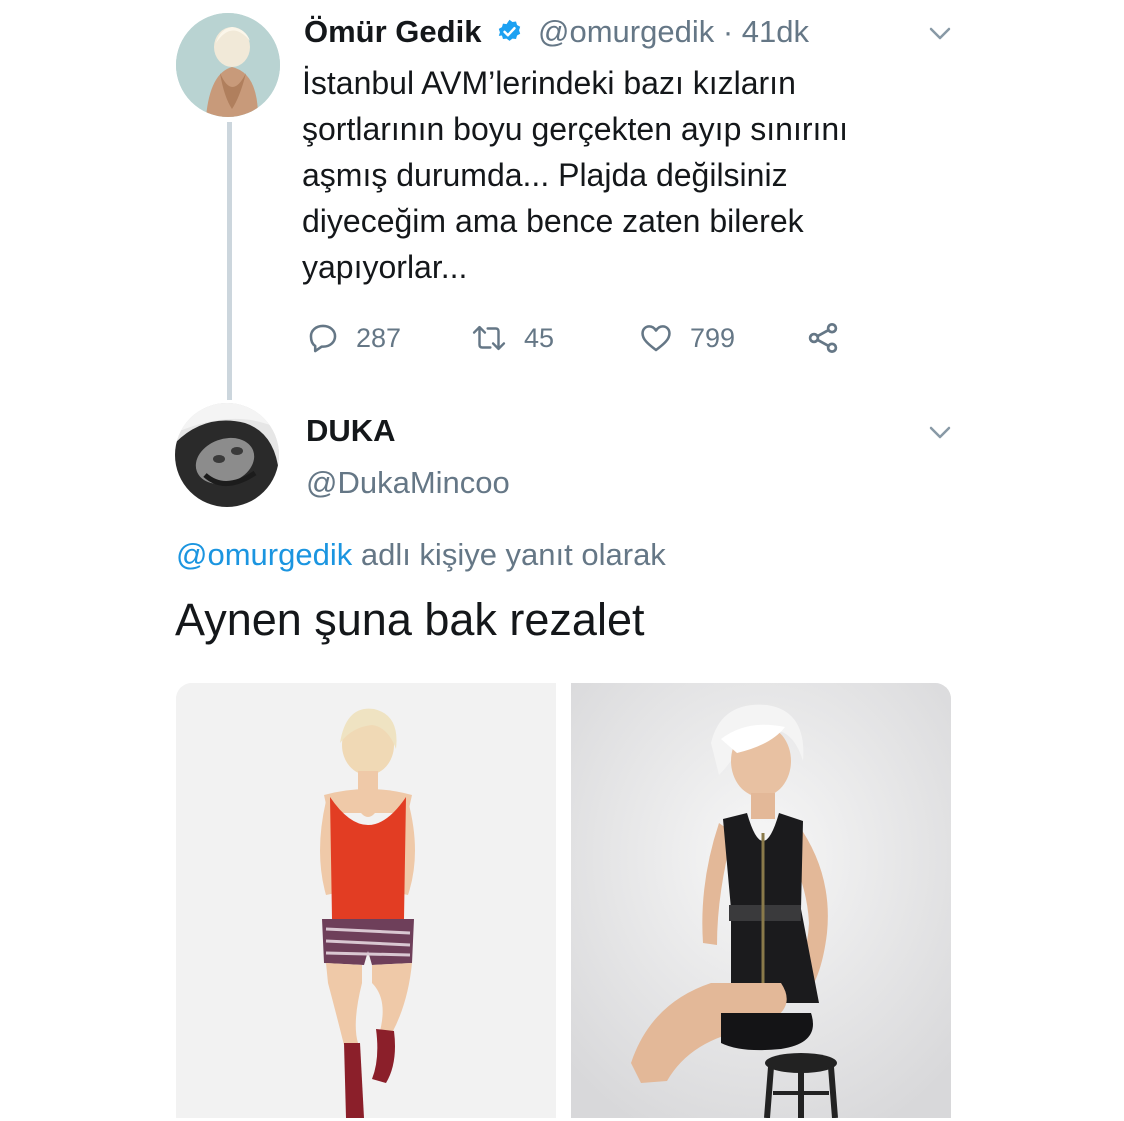 This screenshot has height=1121, width=1124. What do you see at coordinates (264, 554) in the screenshot?
I see `replying-mention-link: @omurgedik` at bounding box center [264, 554].